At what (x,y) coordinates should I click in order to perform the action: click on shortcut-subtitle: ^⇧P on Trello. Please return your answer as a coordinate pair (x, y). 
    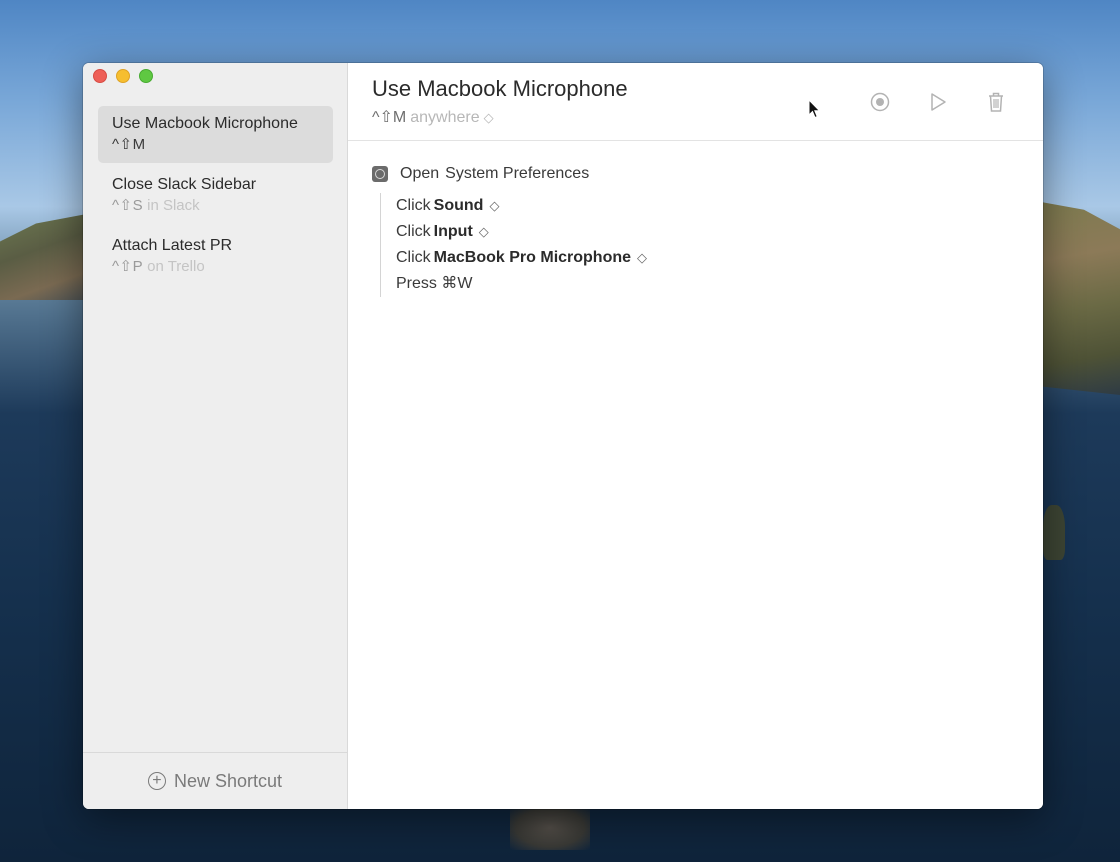
    Looking at the image, I should click on (215, 267).